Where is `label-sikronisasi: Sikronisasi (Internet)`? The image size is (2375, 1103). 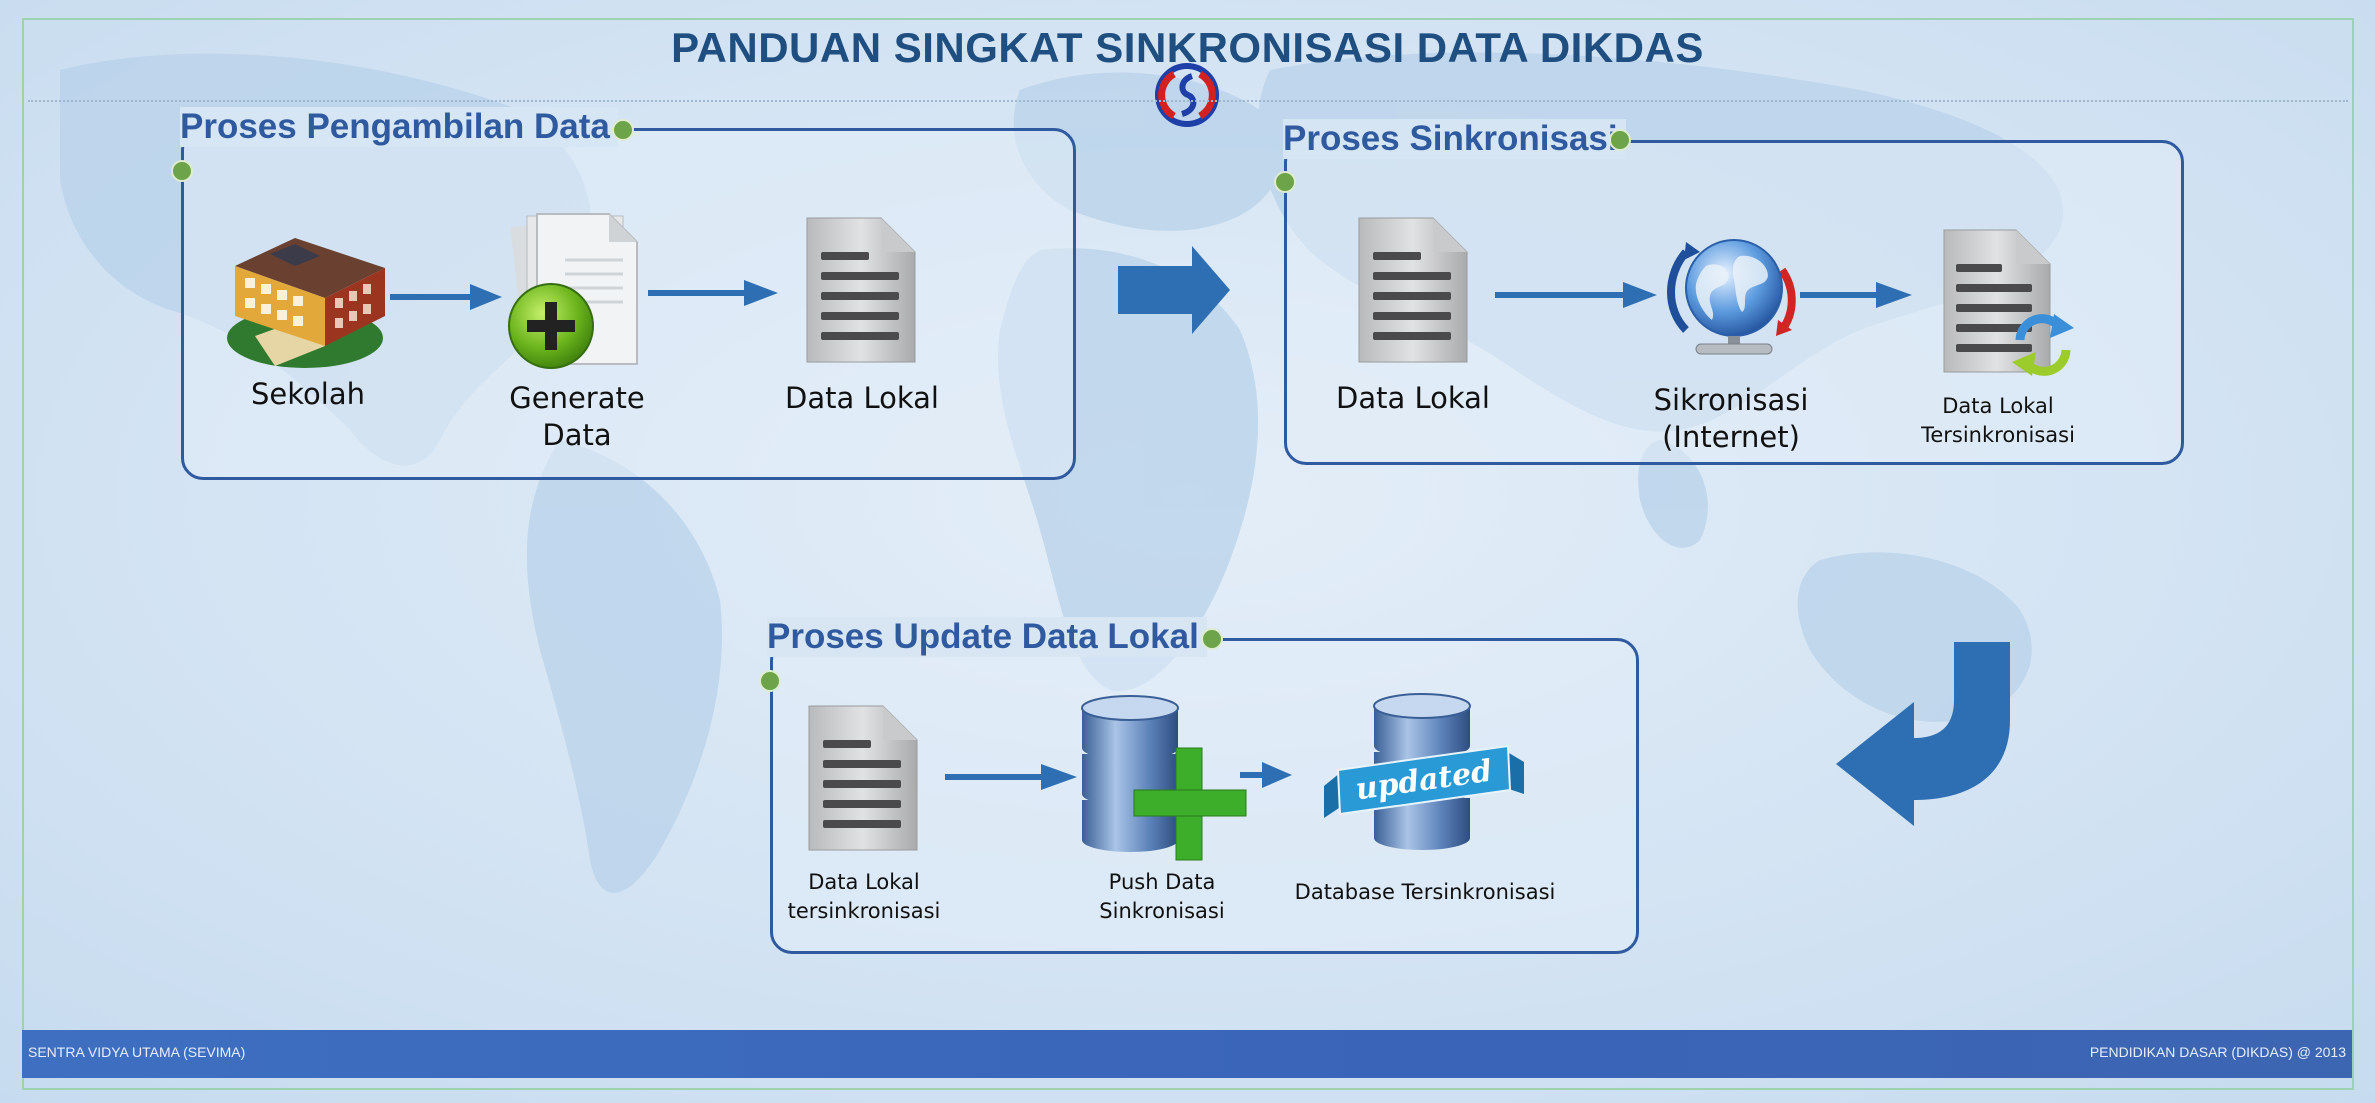
label-sikronisasi: Sikronisasi (Internet) is located at coordinates (1731, 419).